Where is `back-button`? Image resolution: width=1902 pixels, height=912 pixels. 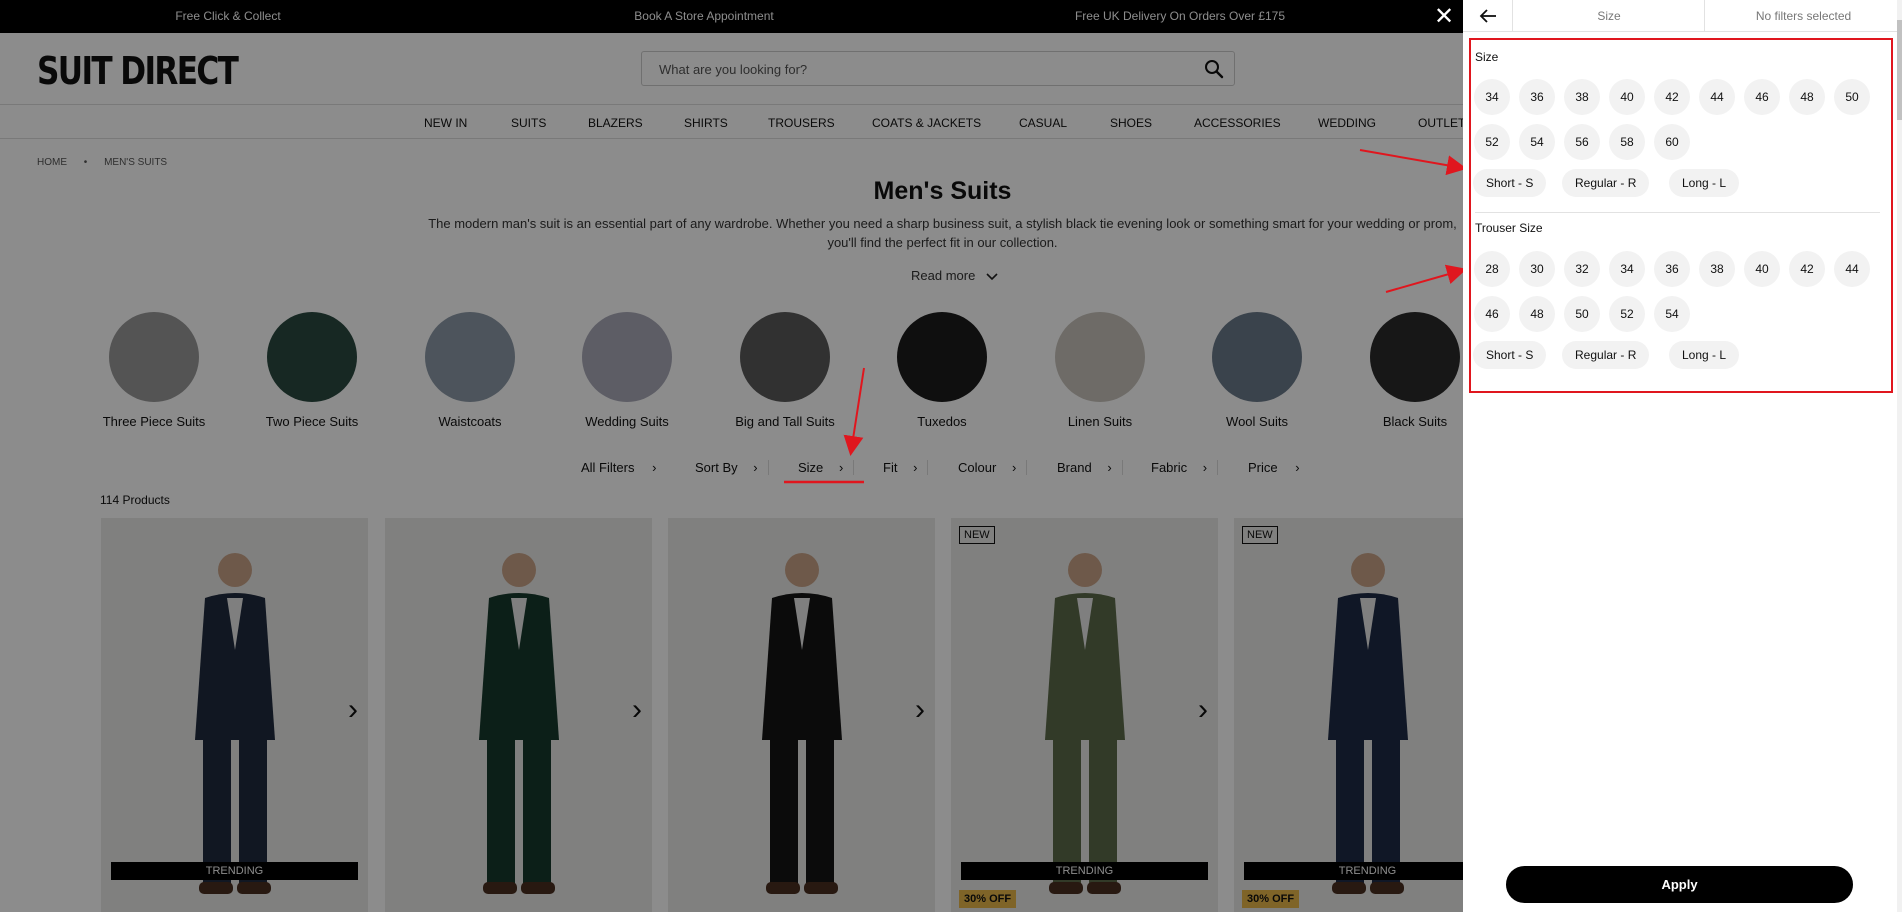 back-button is located at coordinates (1488, 16).